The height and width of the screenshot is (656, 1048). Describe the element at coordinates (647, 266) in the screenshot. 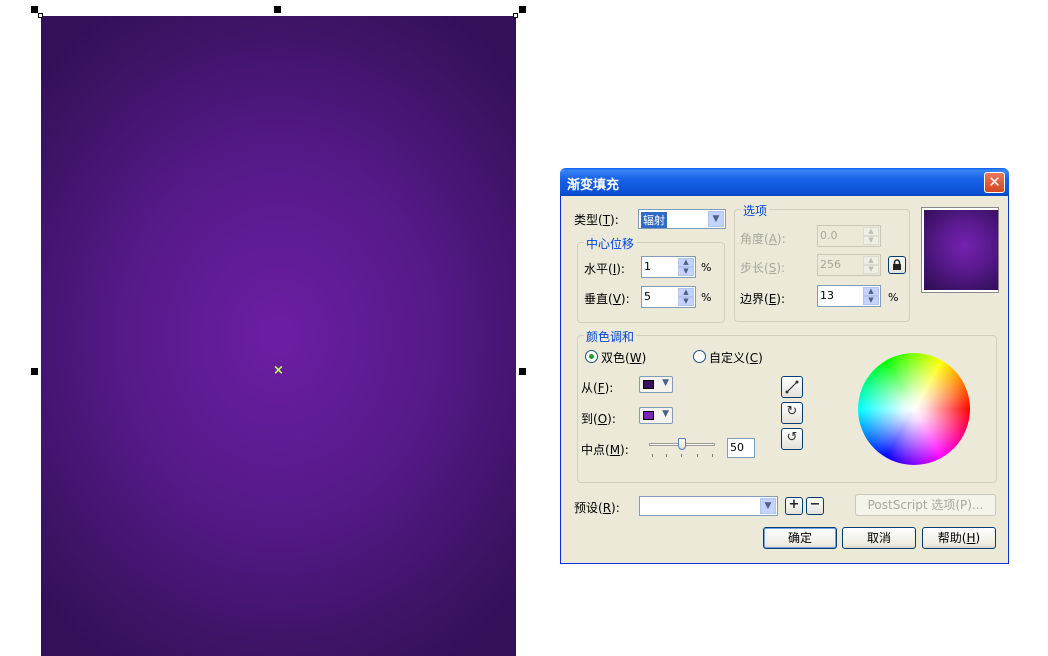

I see `horizontal-value: 1` at that location.